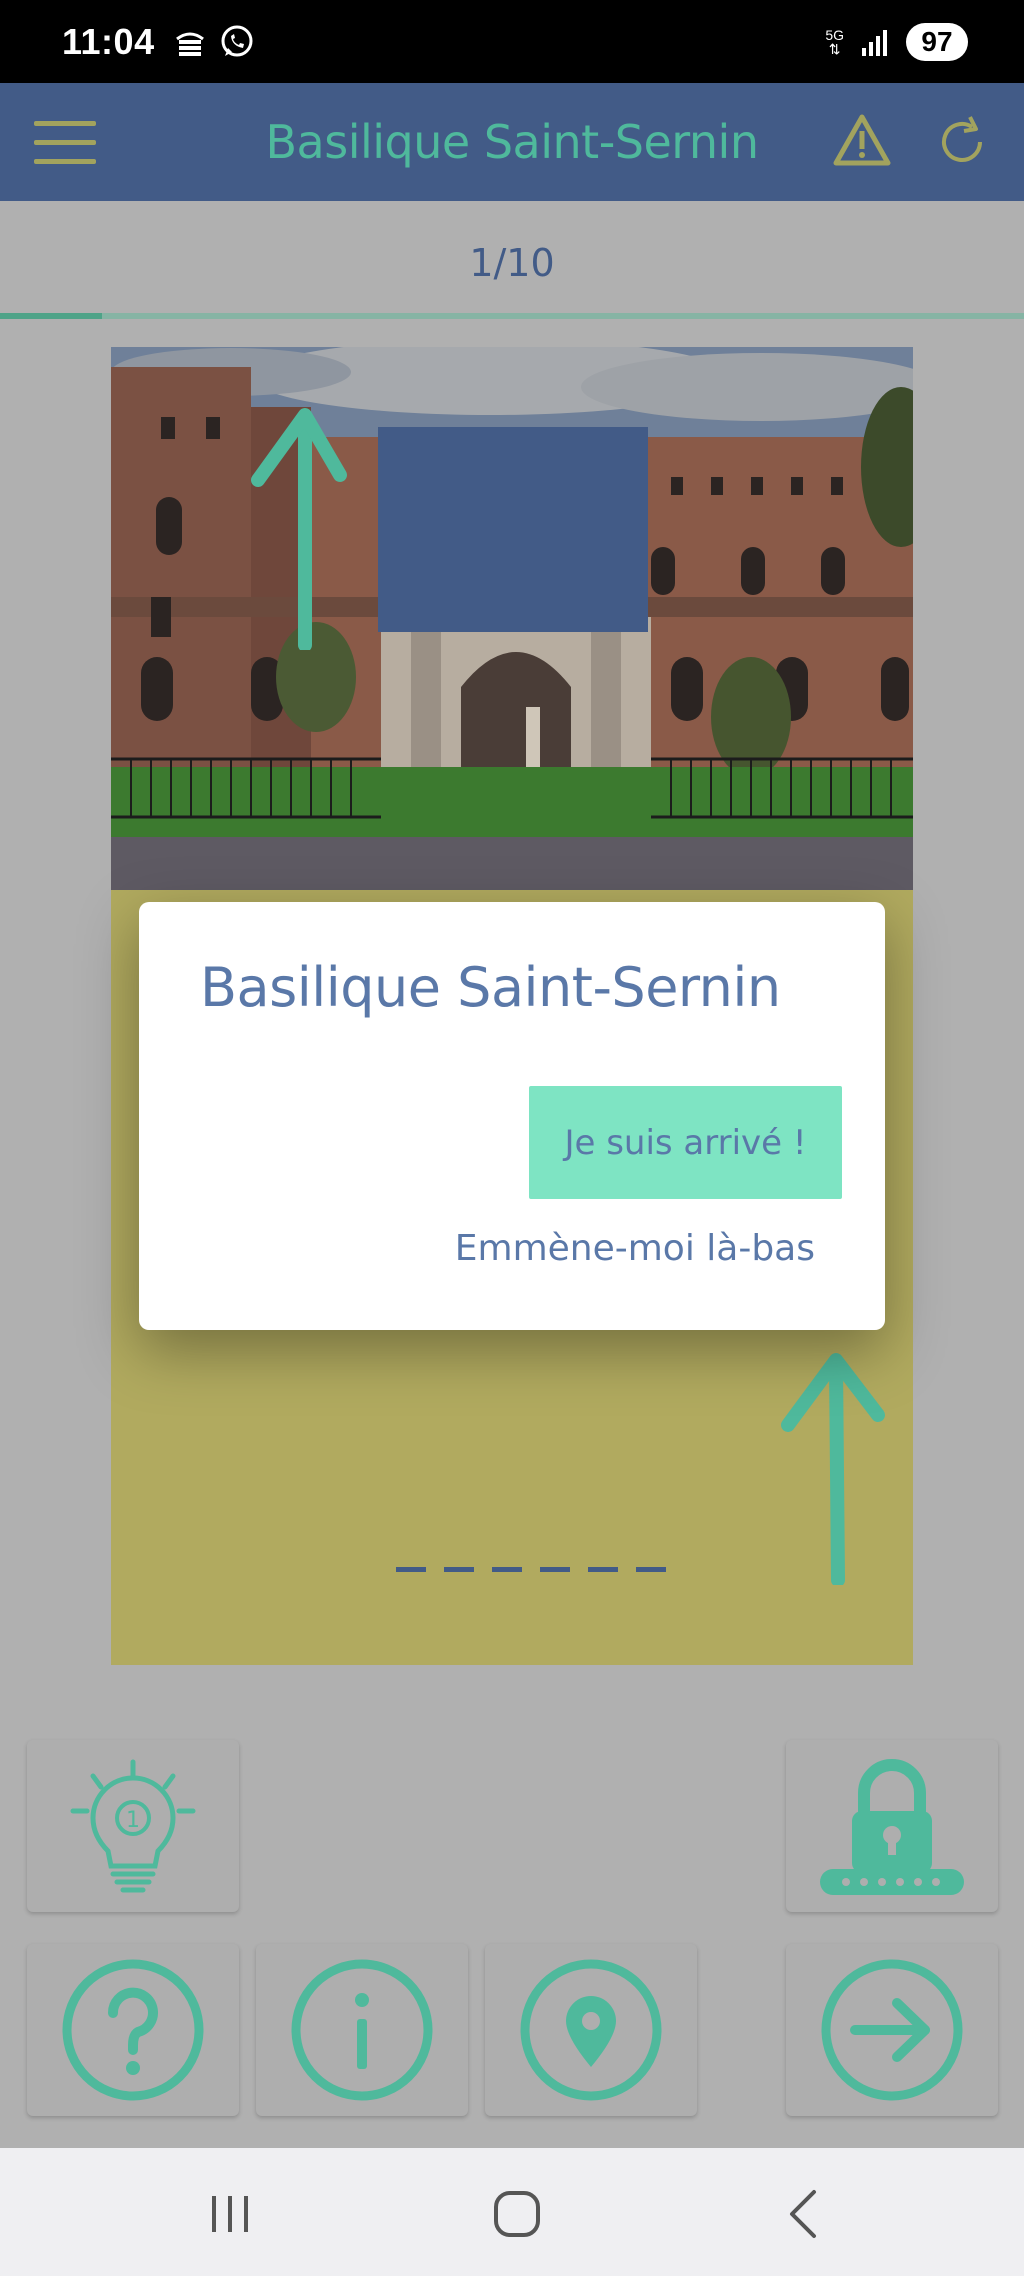  What do you see at coordinates (51, 316) in the screenshot?
I see `progress-bar-fill` at bounding box center [51, 316].